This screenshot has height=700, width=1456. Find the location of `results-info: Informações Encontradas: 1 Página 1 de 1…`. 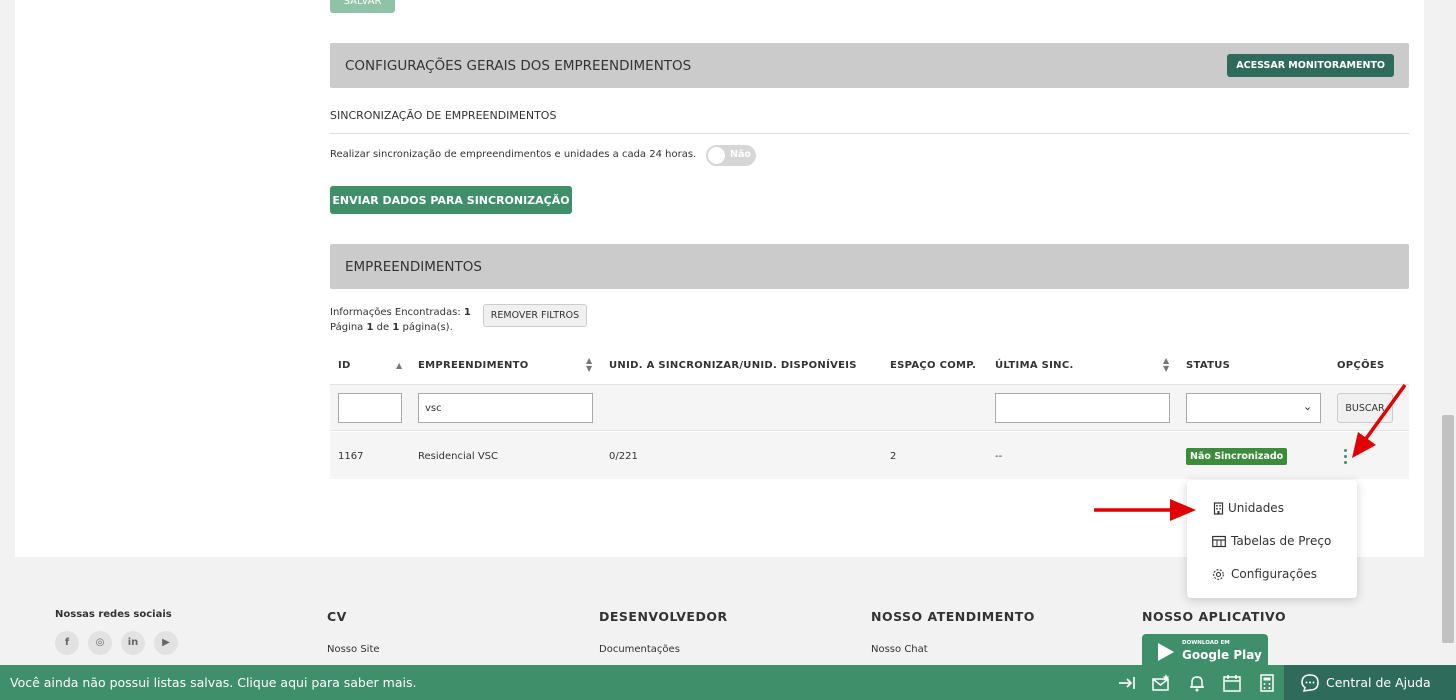

results-info: Informações Encontradas: 1 Página 1 de 1… is located at coordinates (400, 320).